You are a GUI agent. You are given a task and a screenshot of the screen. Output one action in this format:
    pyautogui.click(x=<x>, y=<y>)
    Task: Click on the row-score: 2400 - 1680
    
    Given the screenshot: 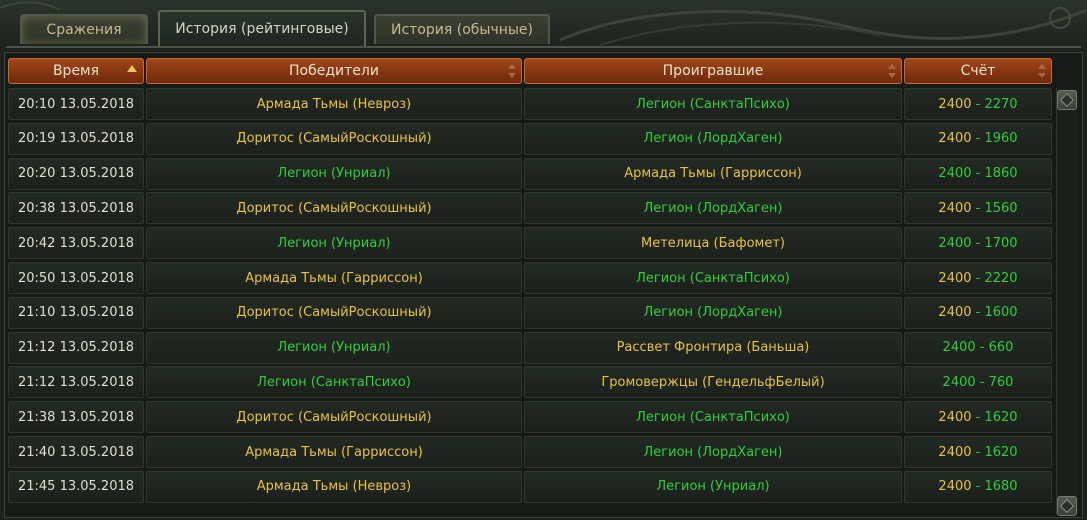 What is the action you would take?
    pyautogui.click(x=978, y=486)
    